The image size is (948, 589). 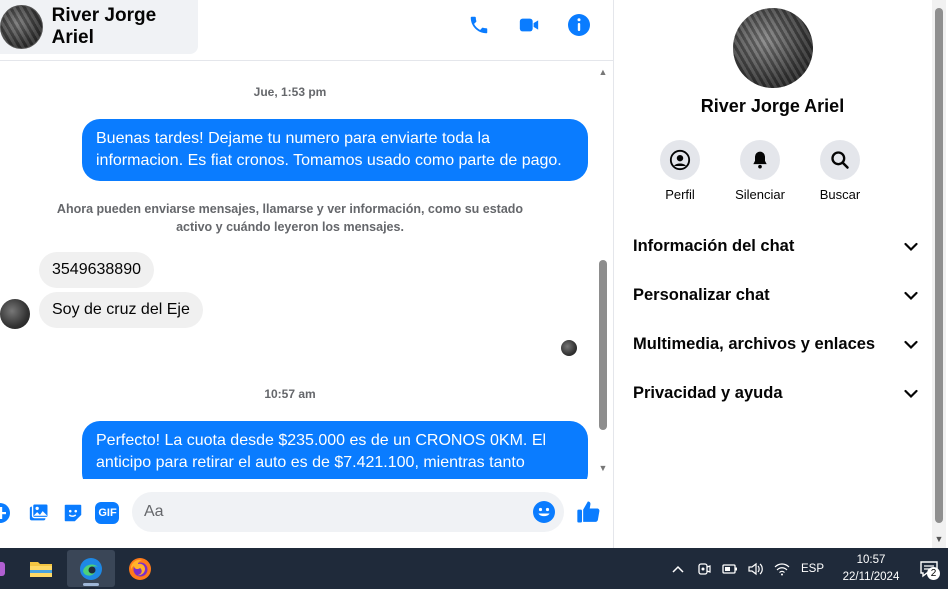 What do you see at coordinates (15, 314) in the screenshot?
I see `sender-avatar` at bounding box center [15, 314].